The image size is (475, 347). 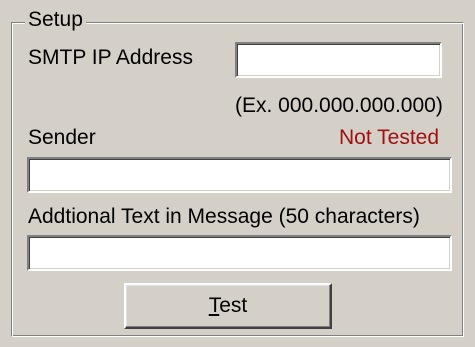 I want to click on smtp-ip-address-hint: (Ex. 000.000.000.000), so click(x=339, y=105).